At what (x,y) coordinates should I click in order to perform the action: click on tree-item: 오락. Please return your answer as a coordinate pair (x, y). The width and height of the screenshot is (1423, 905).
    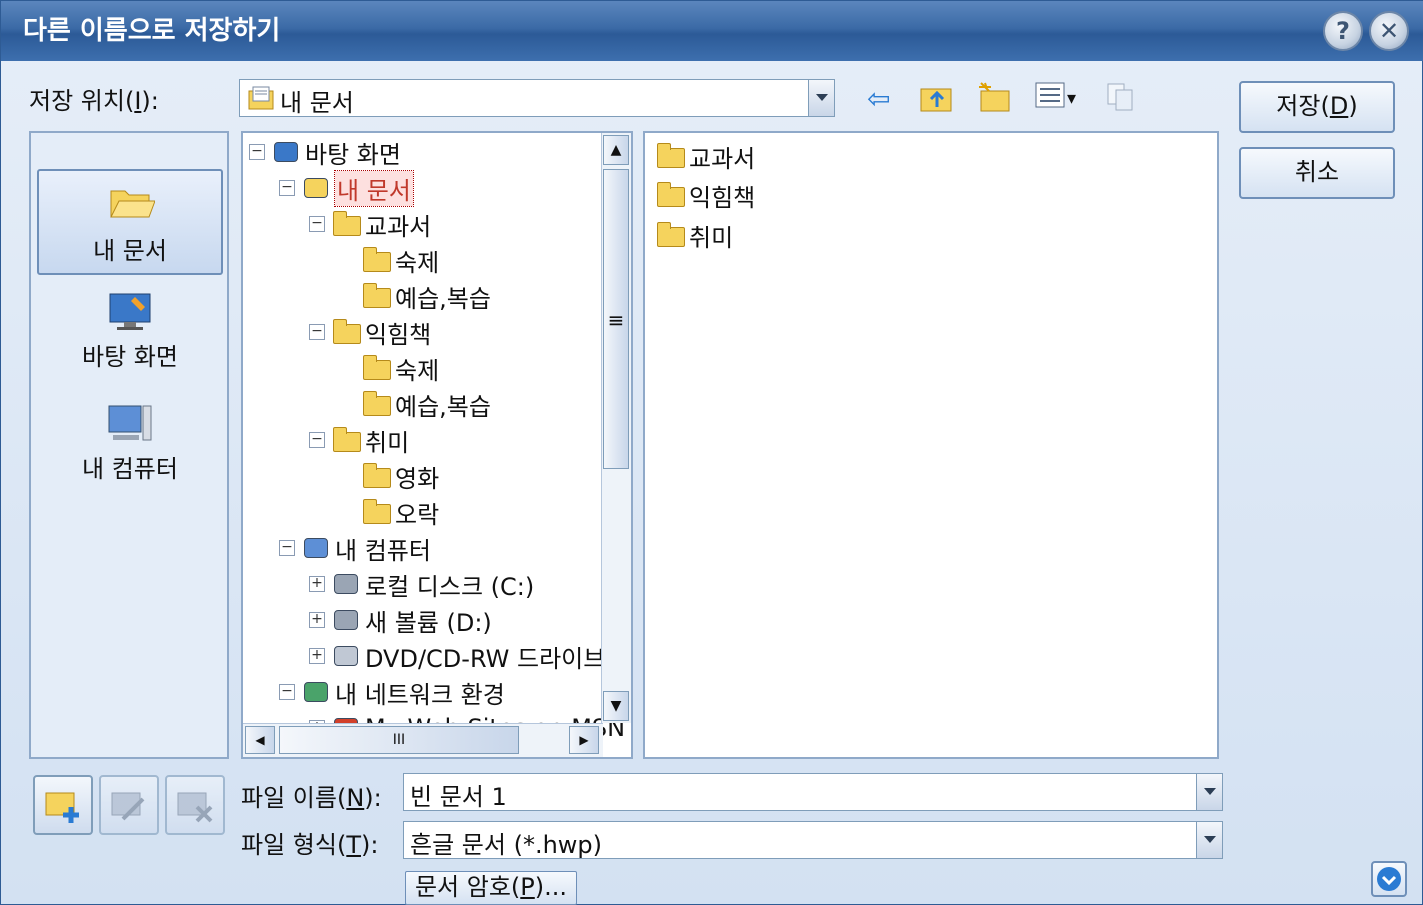
    Looking at the image, I should click on (389, 512).